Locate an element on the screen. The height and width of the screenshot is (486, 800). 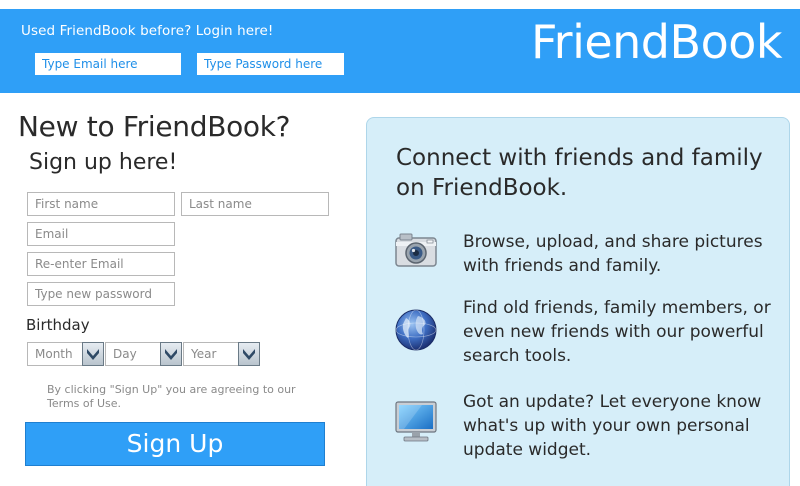
year-select: Year is located at coordinates (211, 354).